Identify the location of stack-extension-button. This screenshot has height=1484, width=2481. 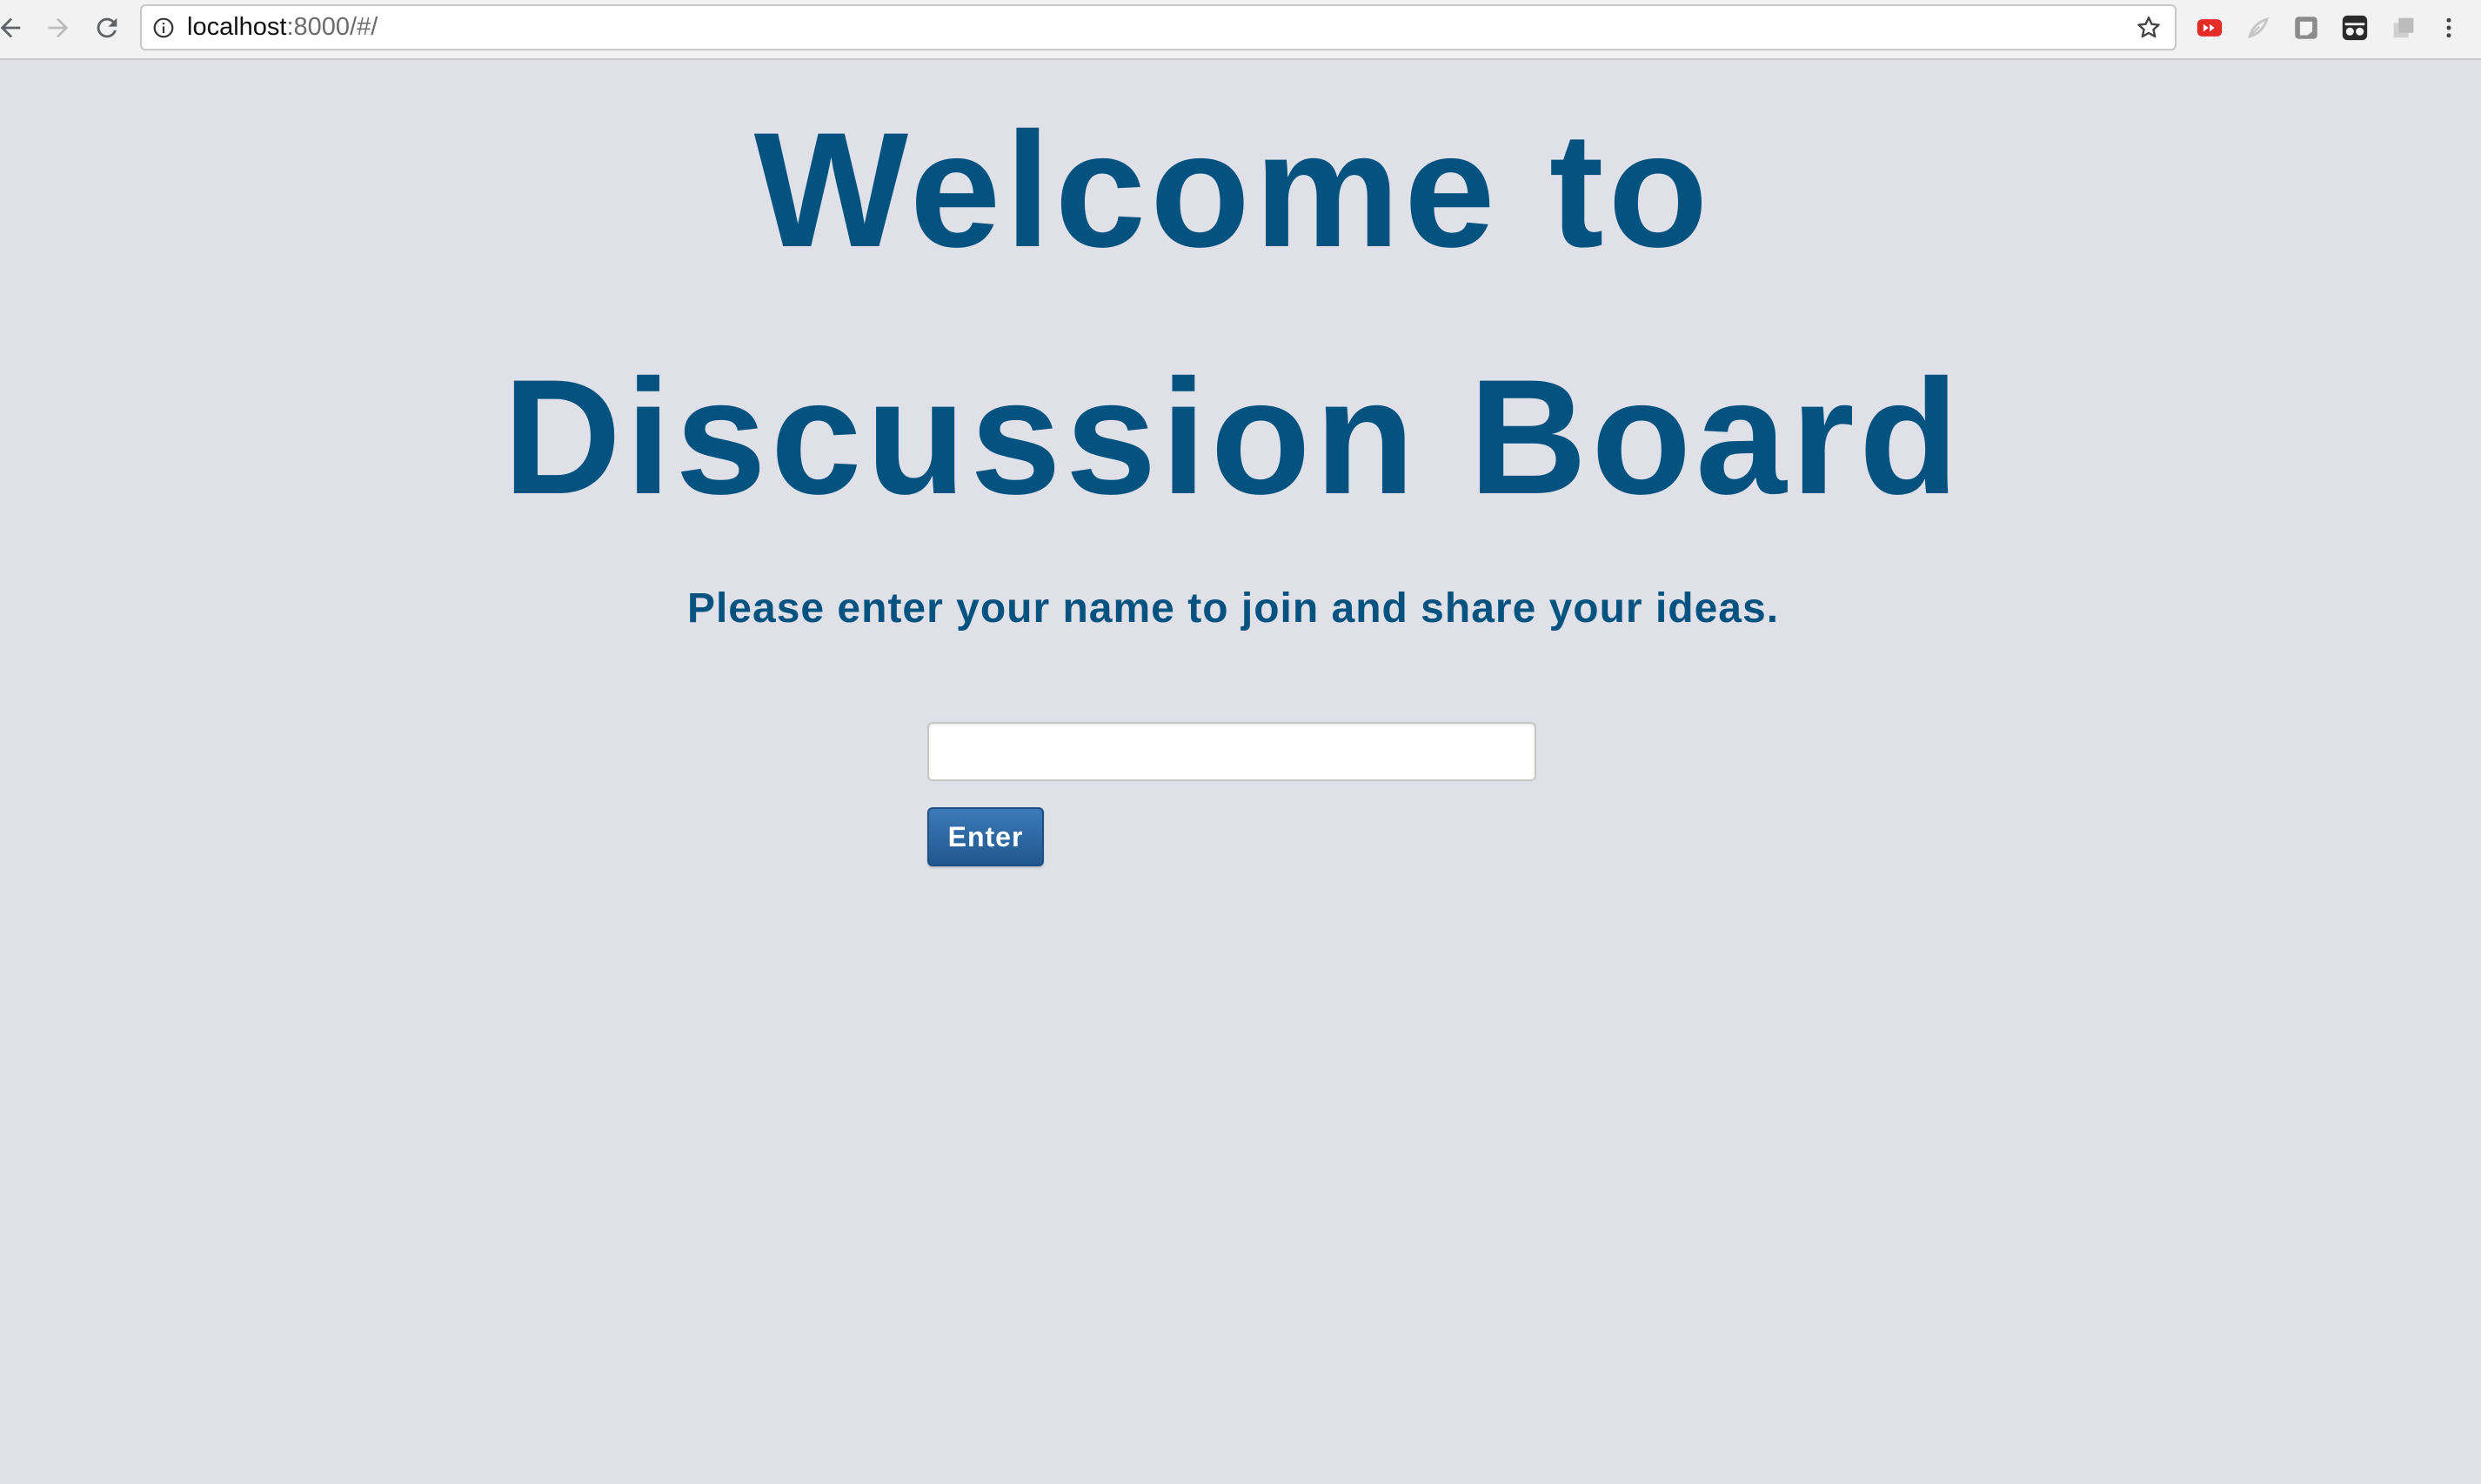
(2403, 27).